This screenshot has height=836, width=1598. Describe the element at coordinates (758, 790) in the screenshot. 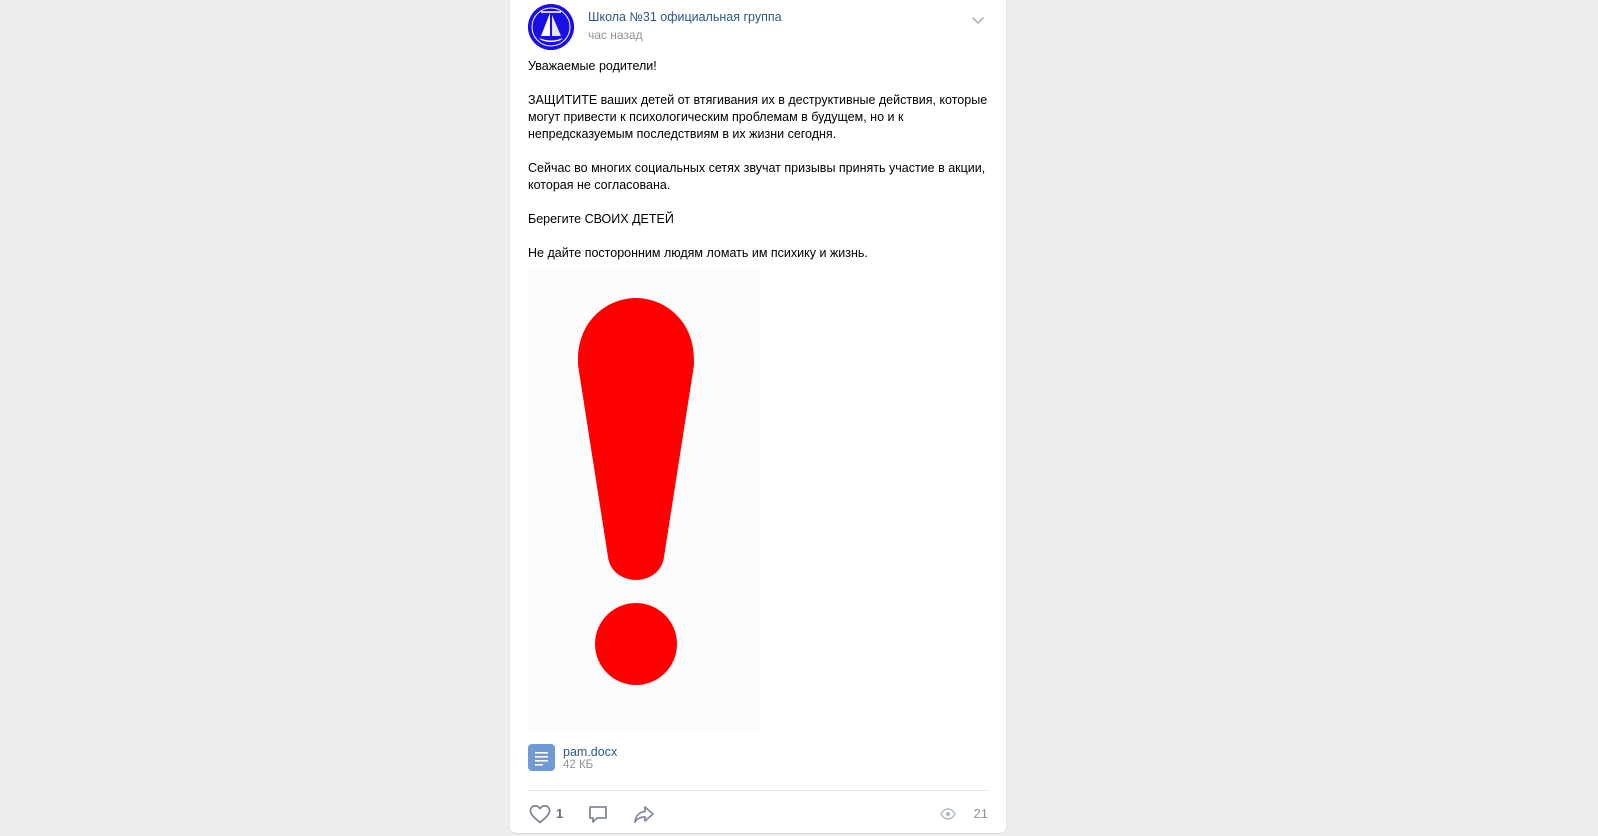

I see `actions-divider` at that location.